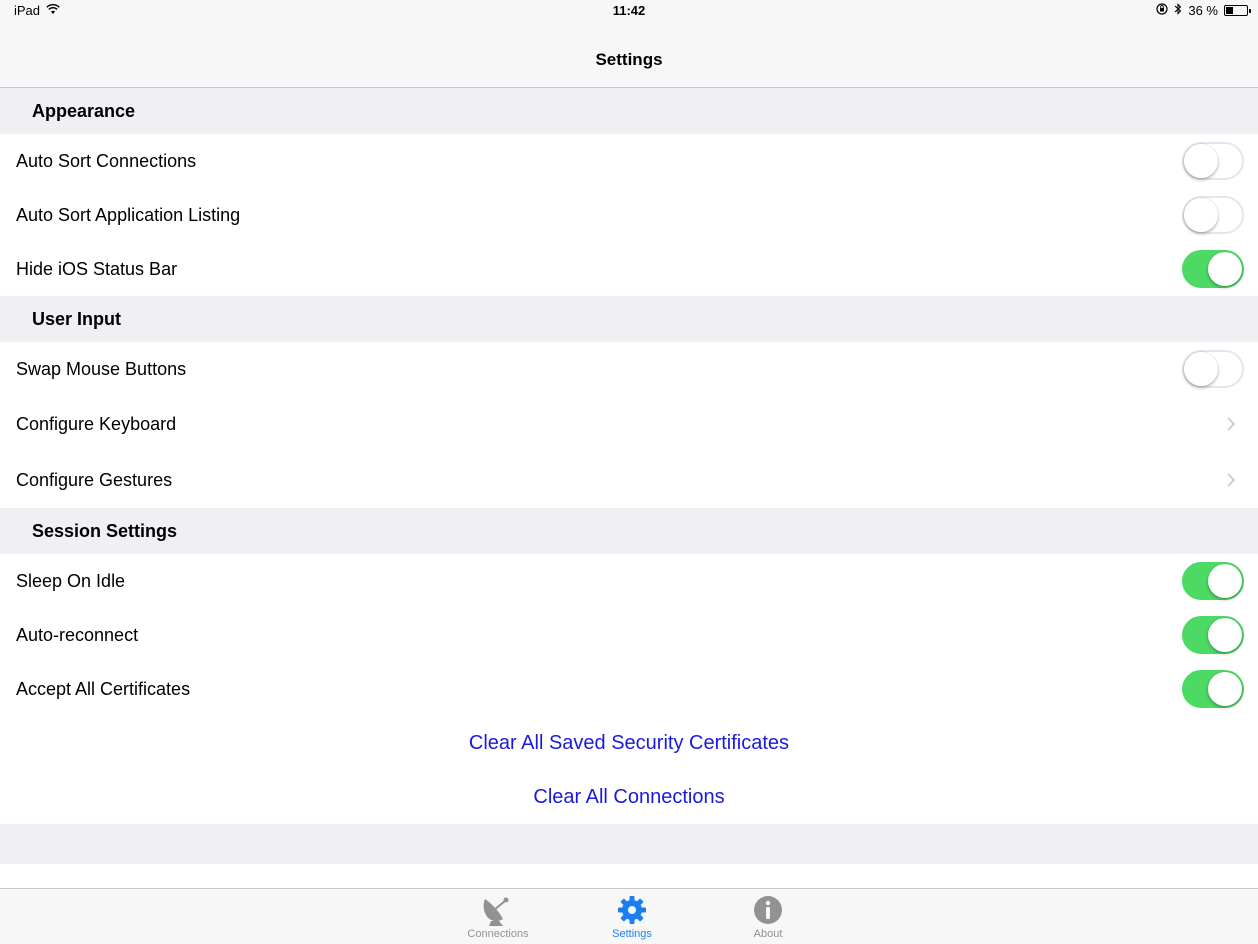 The image size is (1258, 944). I want to click on gear-icon, so click(632, 910).